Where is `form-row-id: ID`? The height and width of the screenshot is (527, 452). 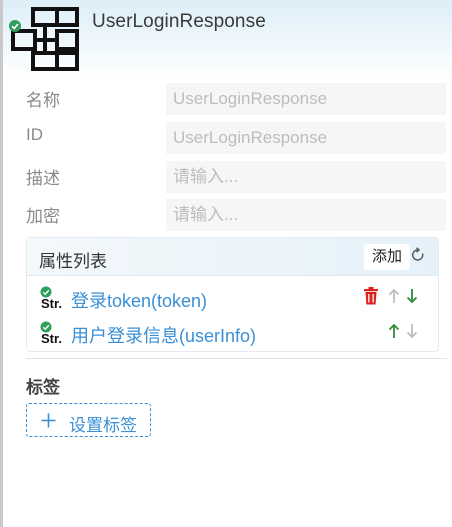 form-row-id: ID is located at coordinates (226, 138).